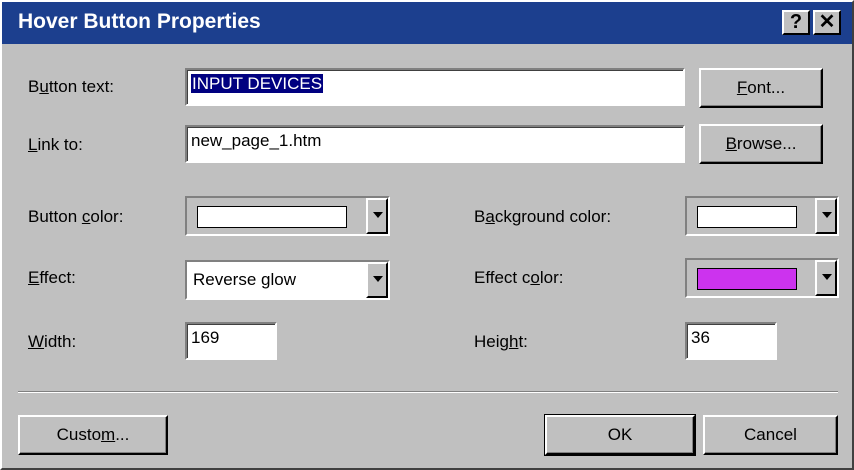  I want to click on link-to-input: new_page_1.htm, so click(435, 144).